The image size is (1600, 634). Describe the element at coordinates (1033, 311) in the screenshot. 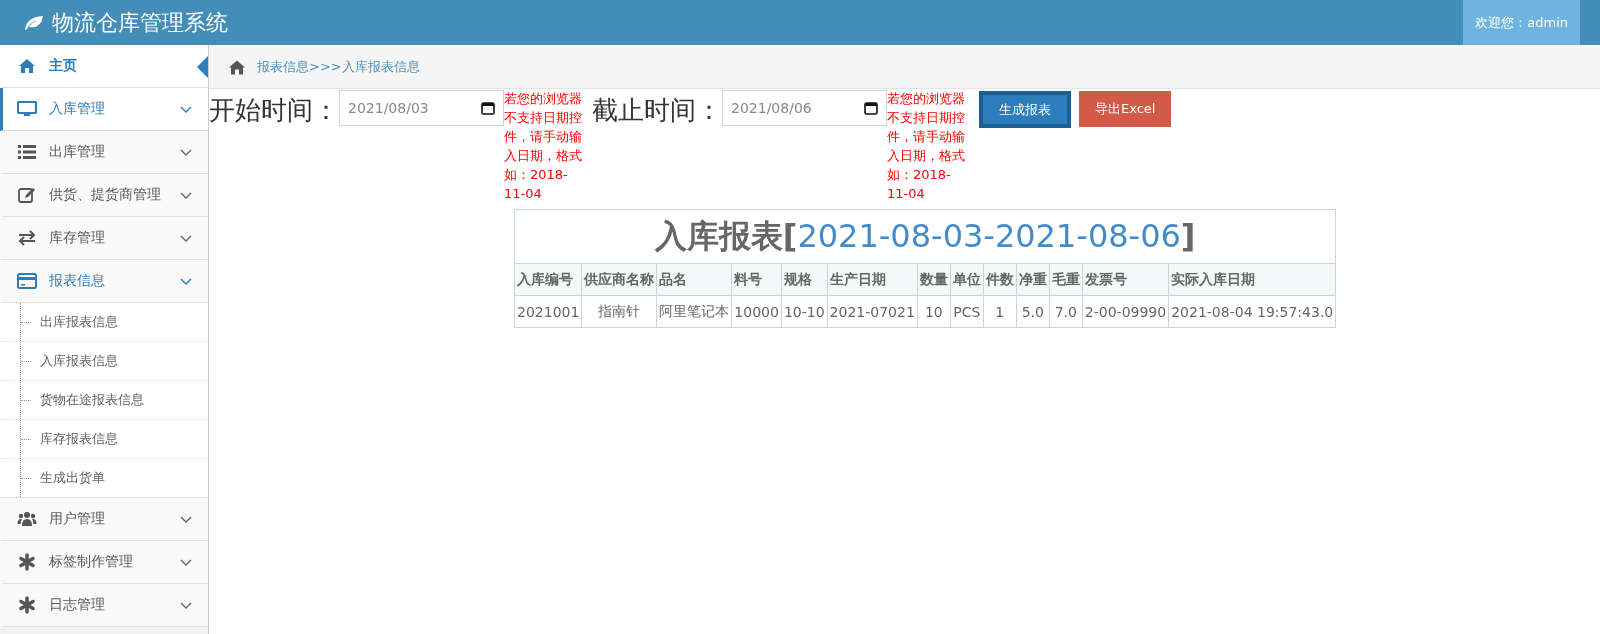

I see `table-cell: 5.0` at that location.